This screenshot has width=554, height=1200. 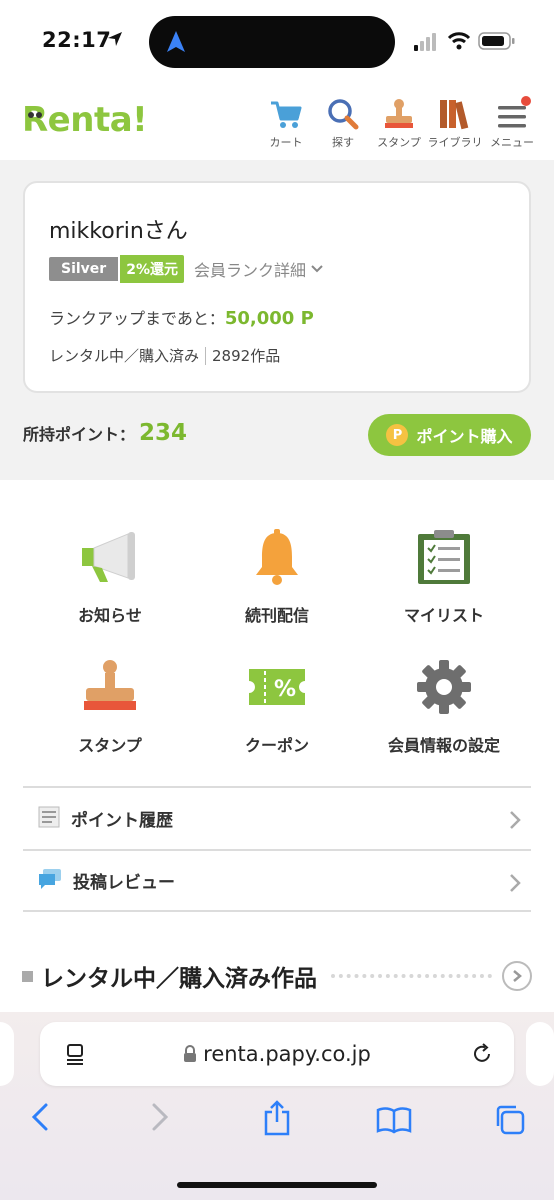 I want to click on username: mikkorinさん, so click(x=118, y=231).